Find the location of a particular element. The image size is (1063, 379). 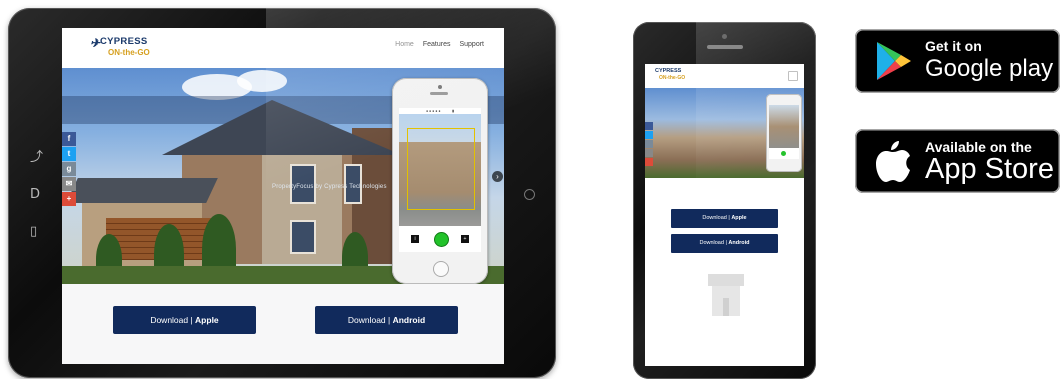

cypress-logo: ✈ CYPRESS ON-the-GO is located at coordinates (125, 49).